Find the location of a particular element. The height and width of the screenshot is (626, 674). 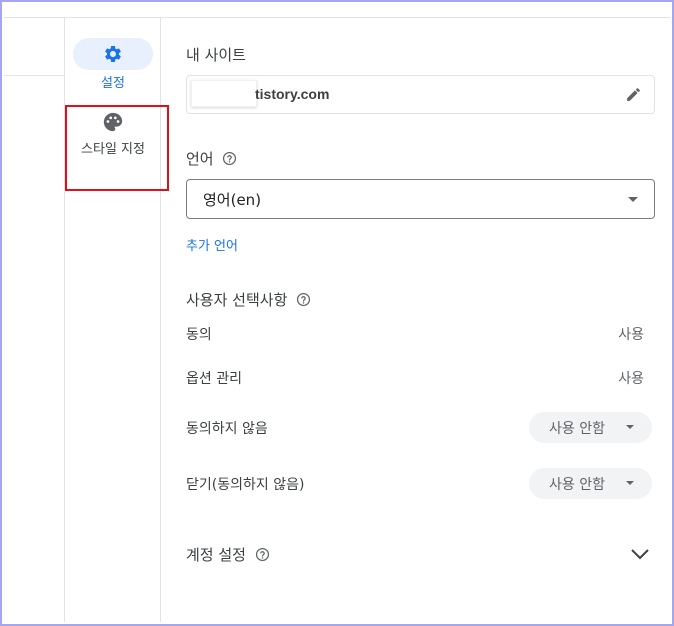

site-url-field: tistory.com is located at coordinates (420, 94).